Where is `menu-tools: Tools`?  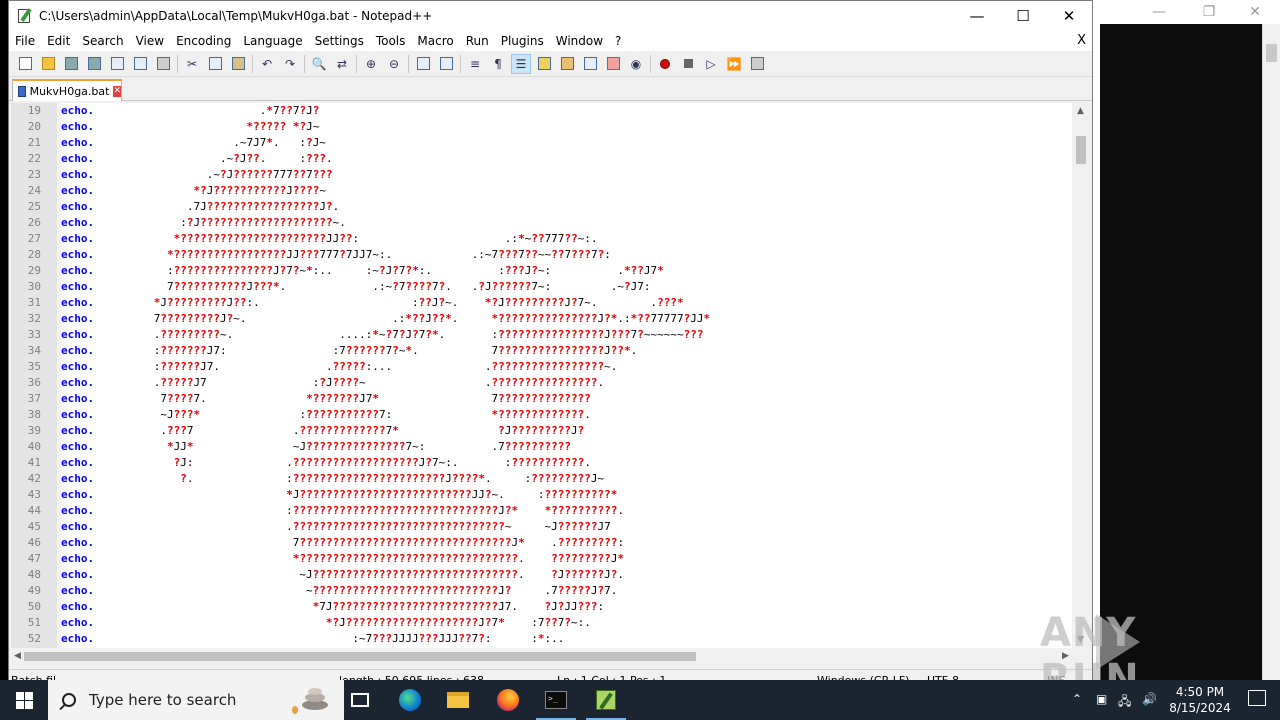 menu-tools: Tools is located at coordinates (391, 41).